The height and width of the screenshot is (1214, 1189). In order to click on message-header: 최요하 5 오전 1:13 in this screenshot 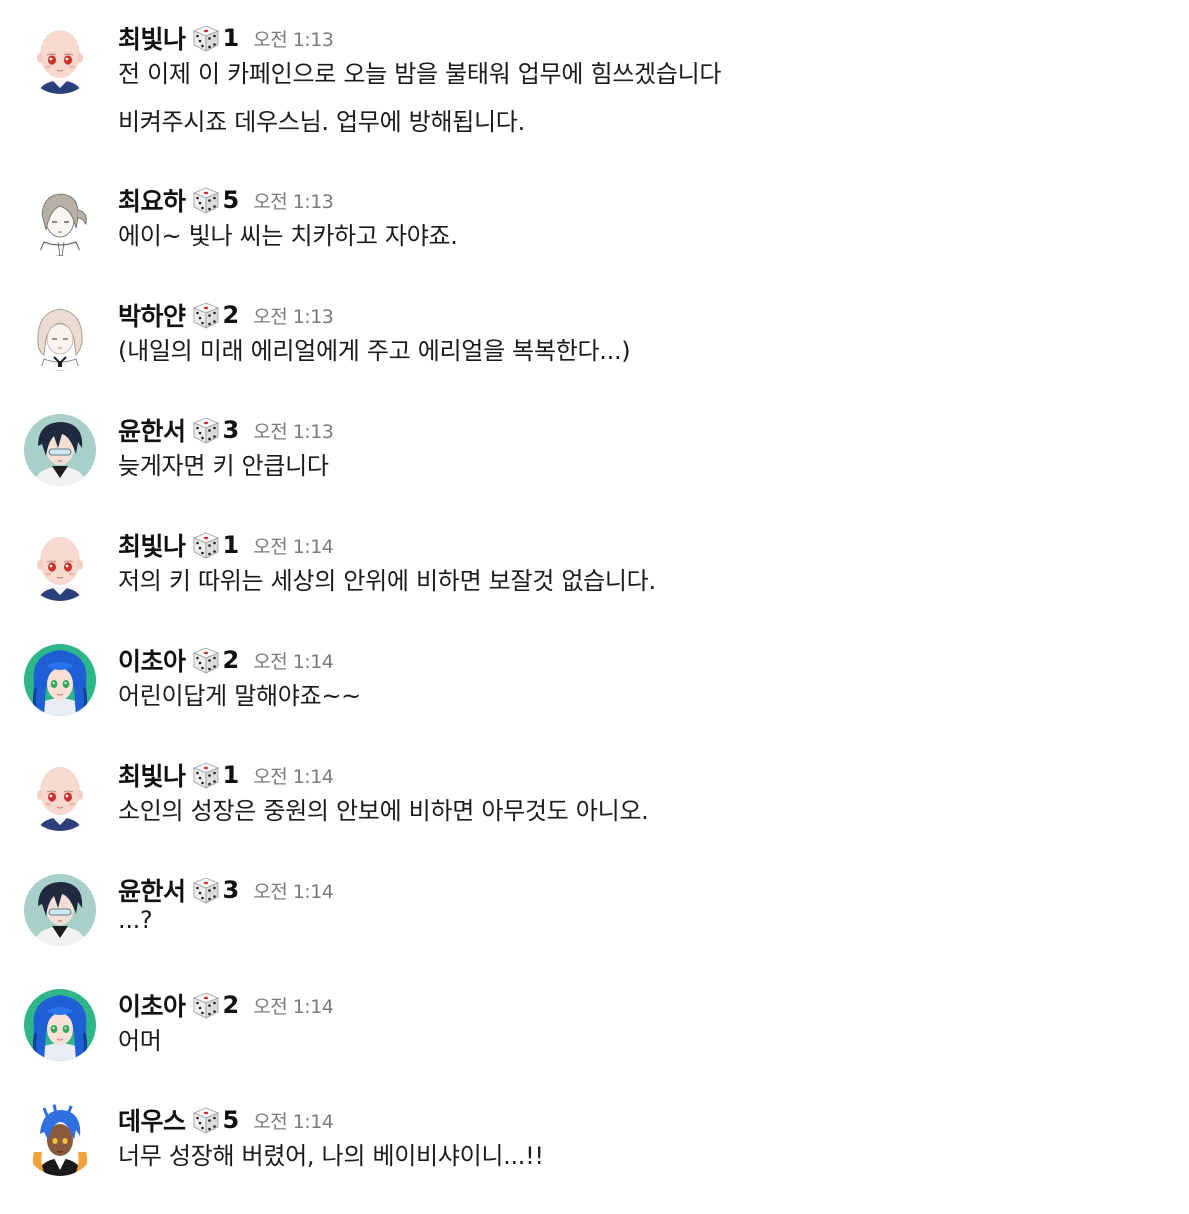, I will do `click(226, 200)`.